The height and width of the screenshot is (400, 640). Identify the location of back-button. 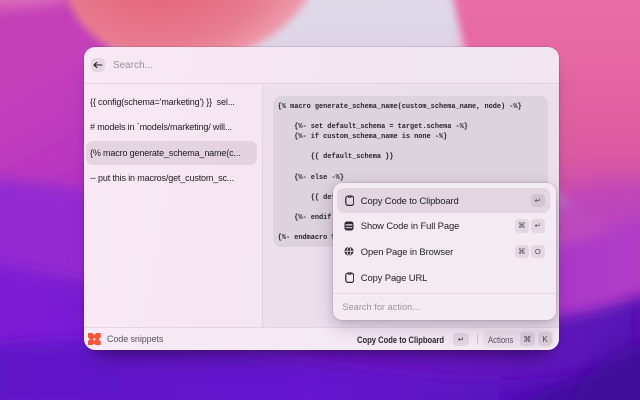
(98, 65).